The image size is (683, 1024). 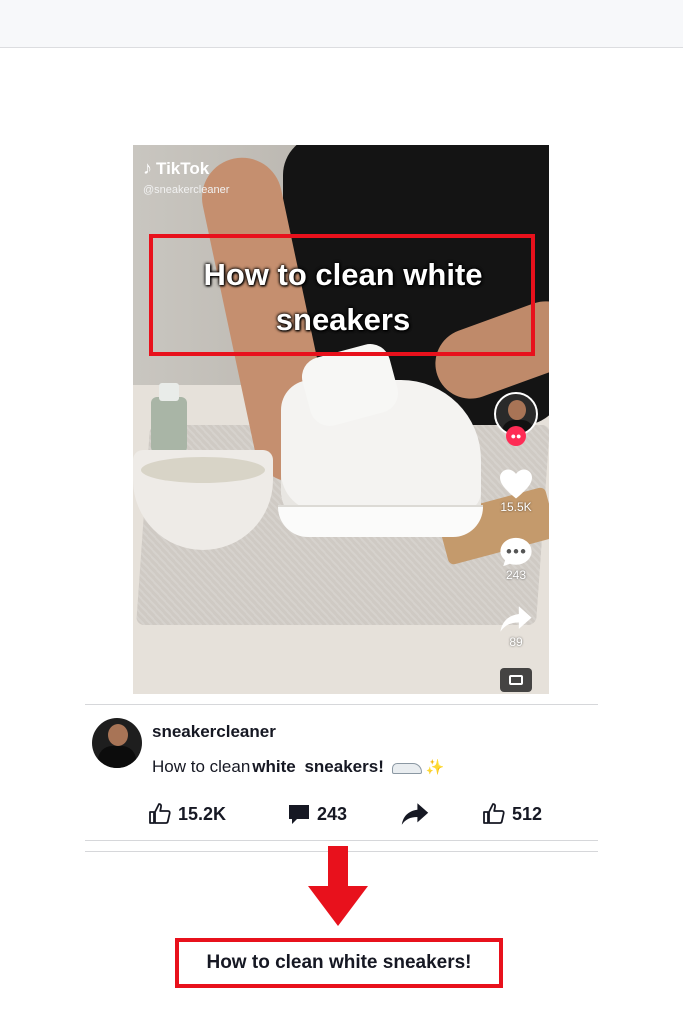 I want to click on down-arrow-icon, so click(x=338, y=906).